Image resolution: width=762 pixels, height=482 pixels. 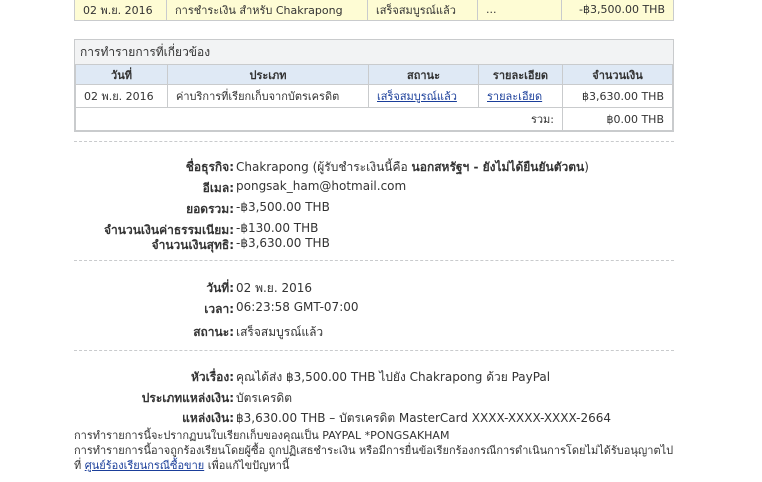 I want to click on subject-label: หัวเรื่อง:, so click(x=212, y=377).